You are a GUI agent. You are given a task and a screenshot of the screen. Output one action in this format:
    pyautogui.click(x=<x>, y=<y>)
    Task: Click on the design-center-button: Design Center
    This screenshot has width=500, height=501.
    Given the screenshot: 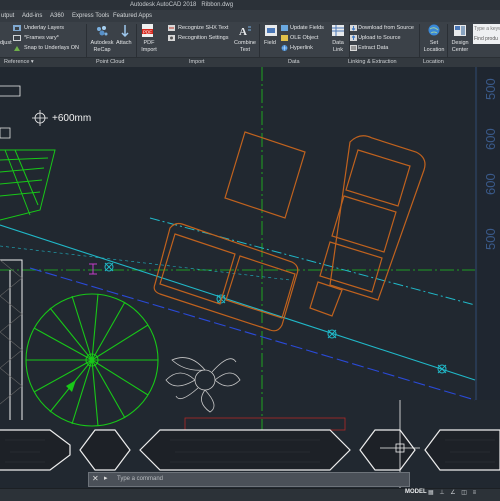 What is the action you would take?
    pyautogui.click(x=460, y=47)
    